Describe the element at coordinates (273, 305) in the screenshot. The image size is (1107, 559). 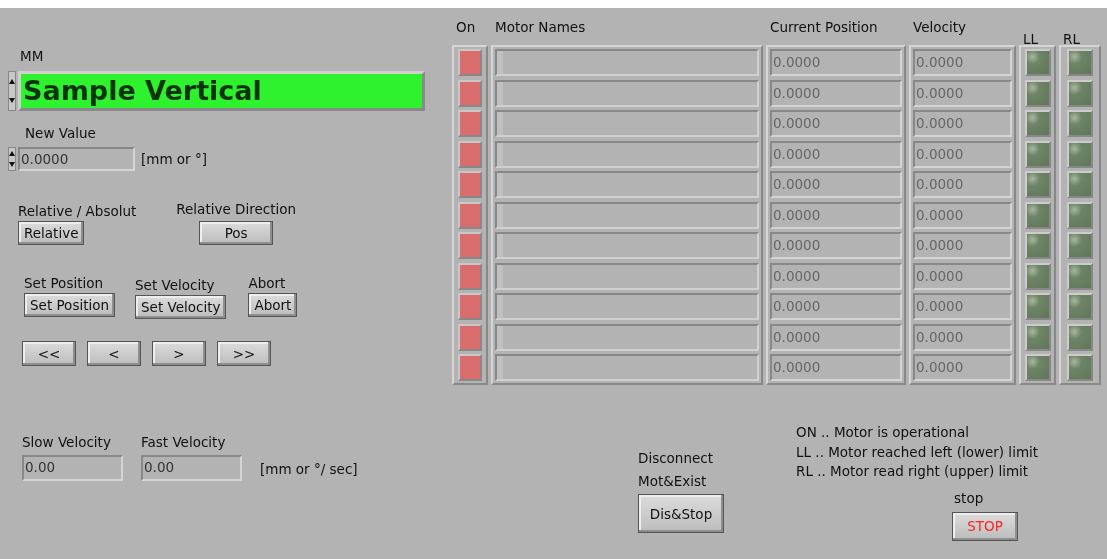
I see `action-button: Abort` at that location.